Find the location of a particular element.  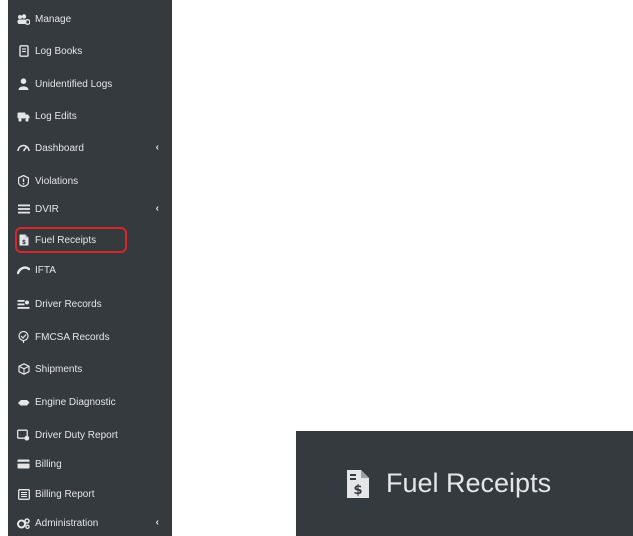

sidebar-item-label: Administration is located at coordinates (67, 523).